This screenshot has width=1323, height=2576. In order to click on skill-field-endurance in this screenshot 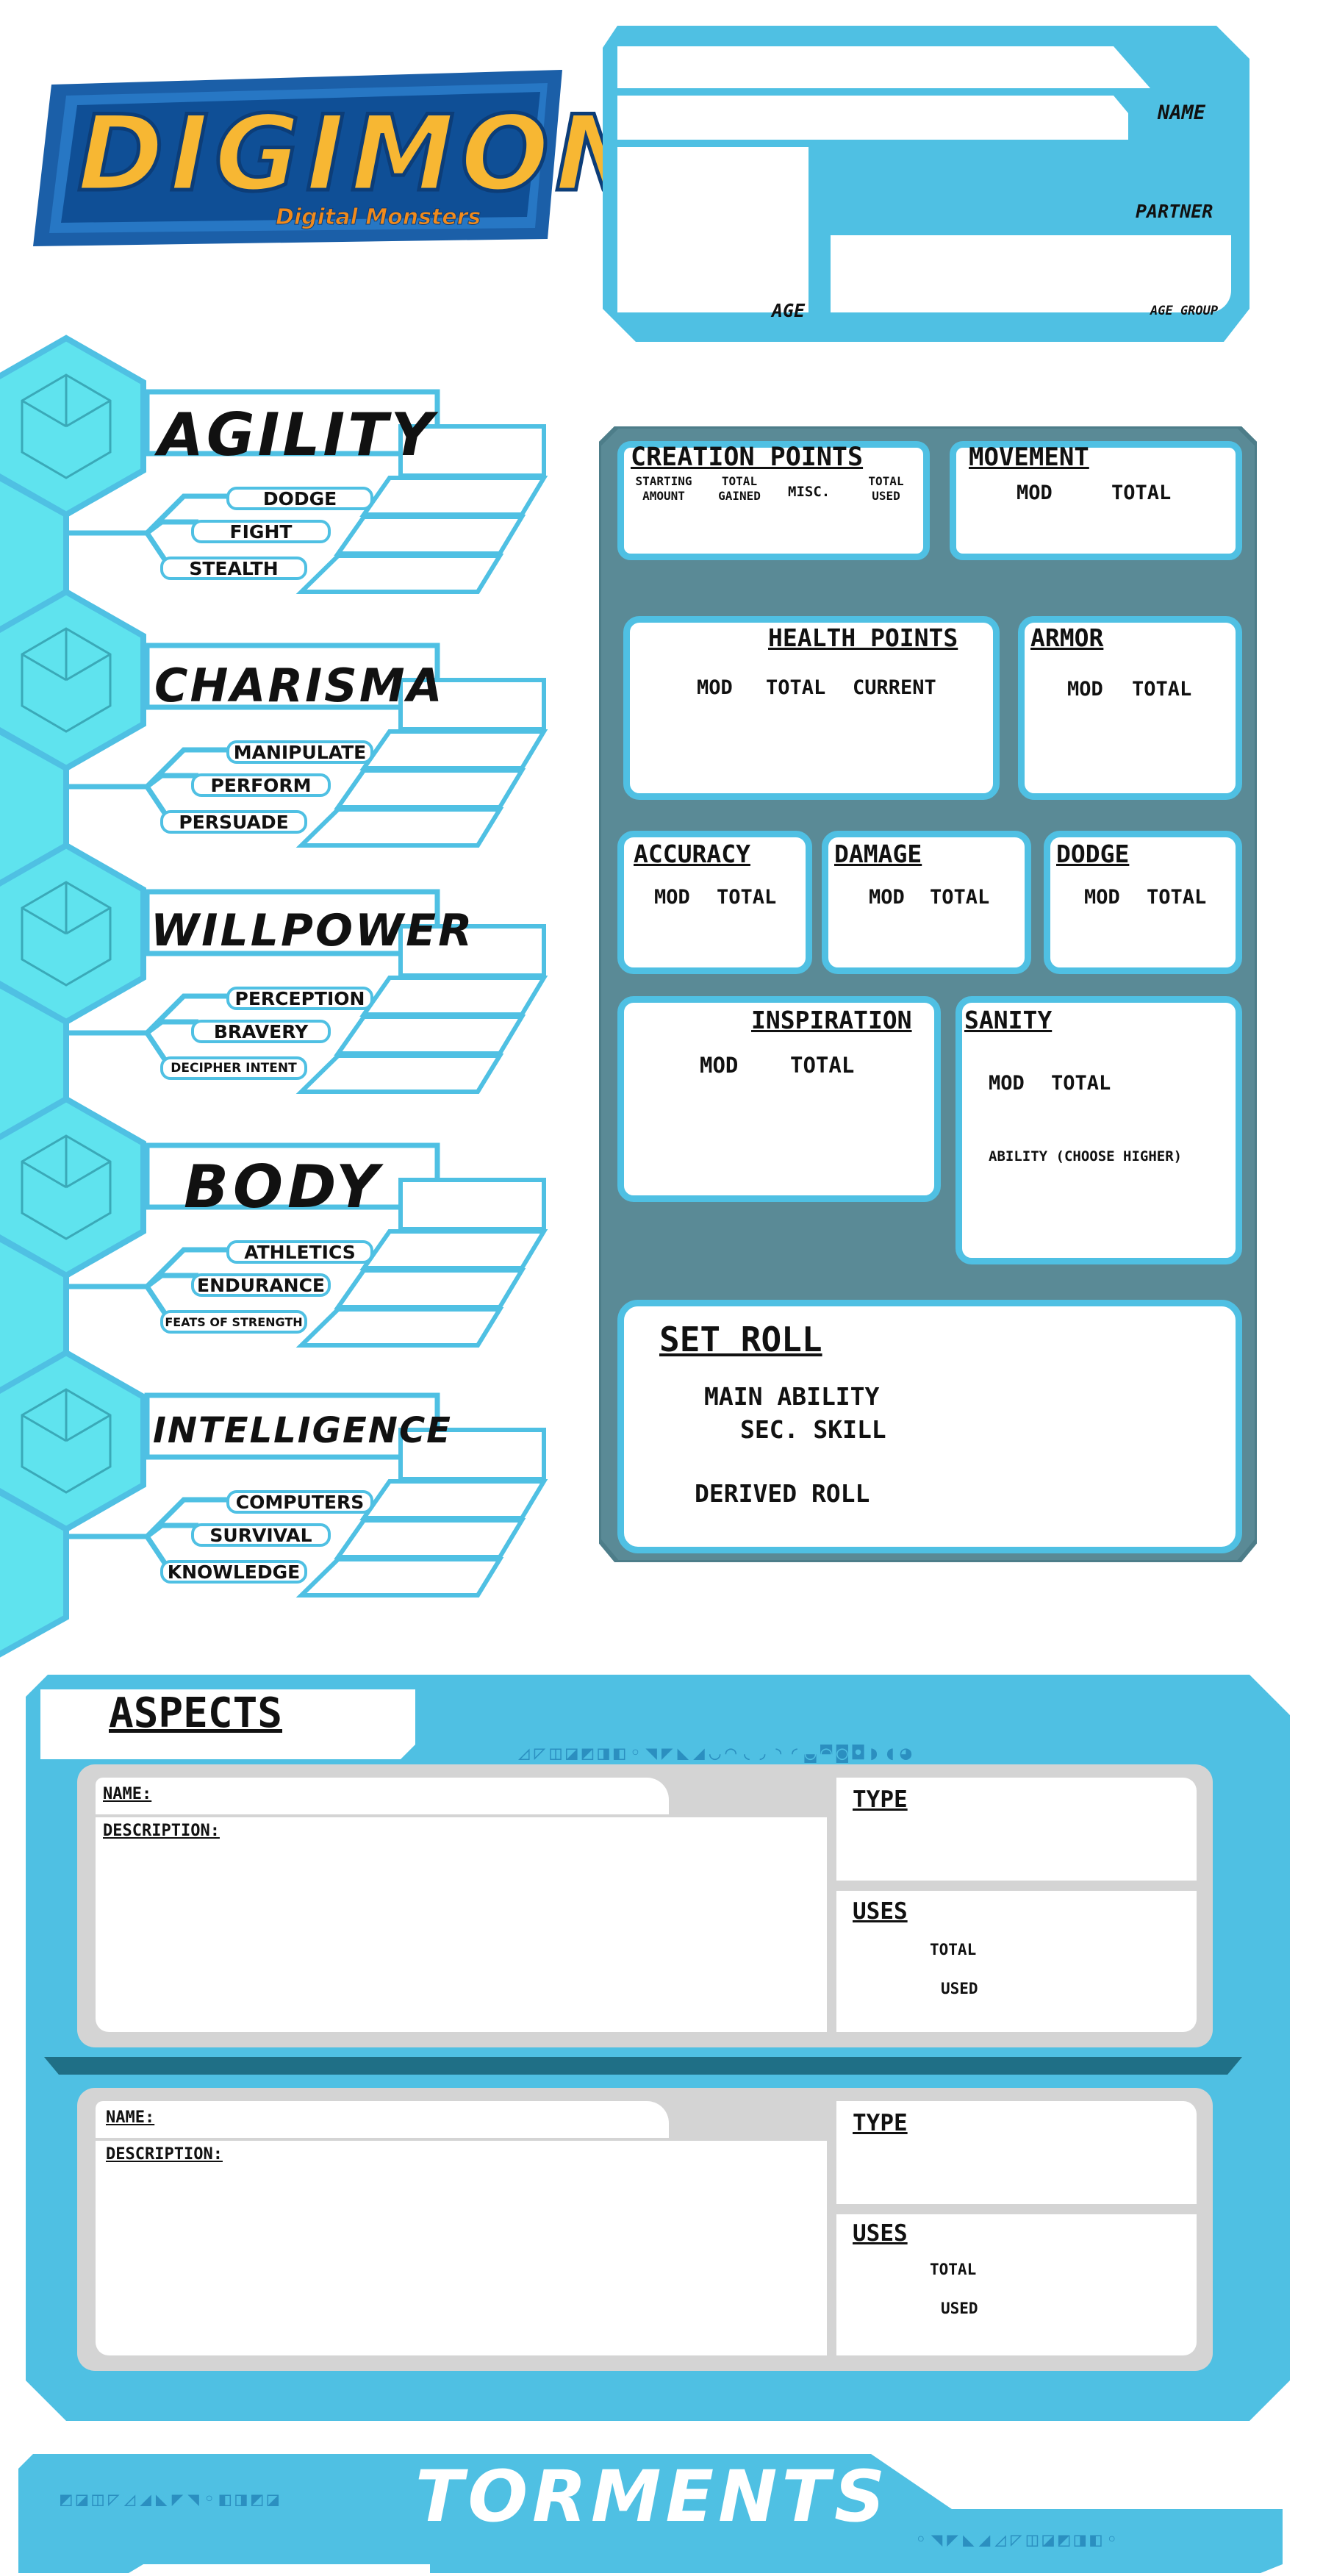, I will do `click(437, 1289)`.